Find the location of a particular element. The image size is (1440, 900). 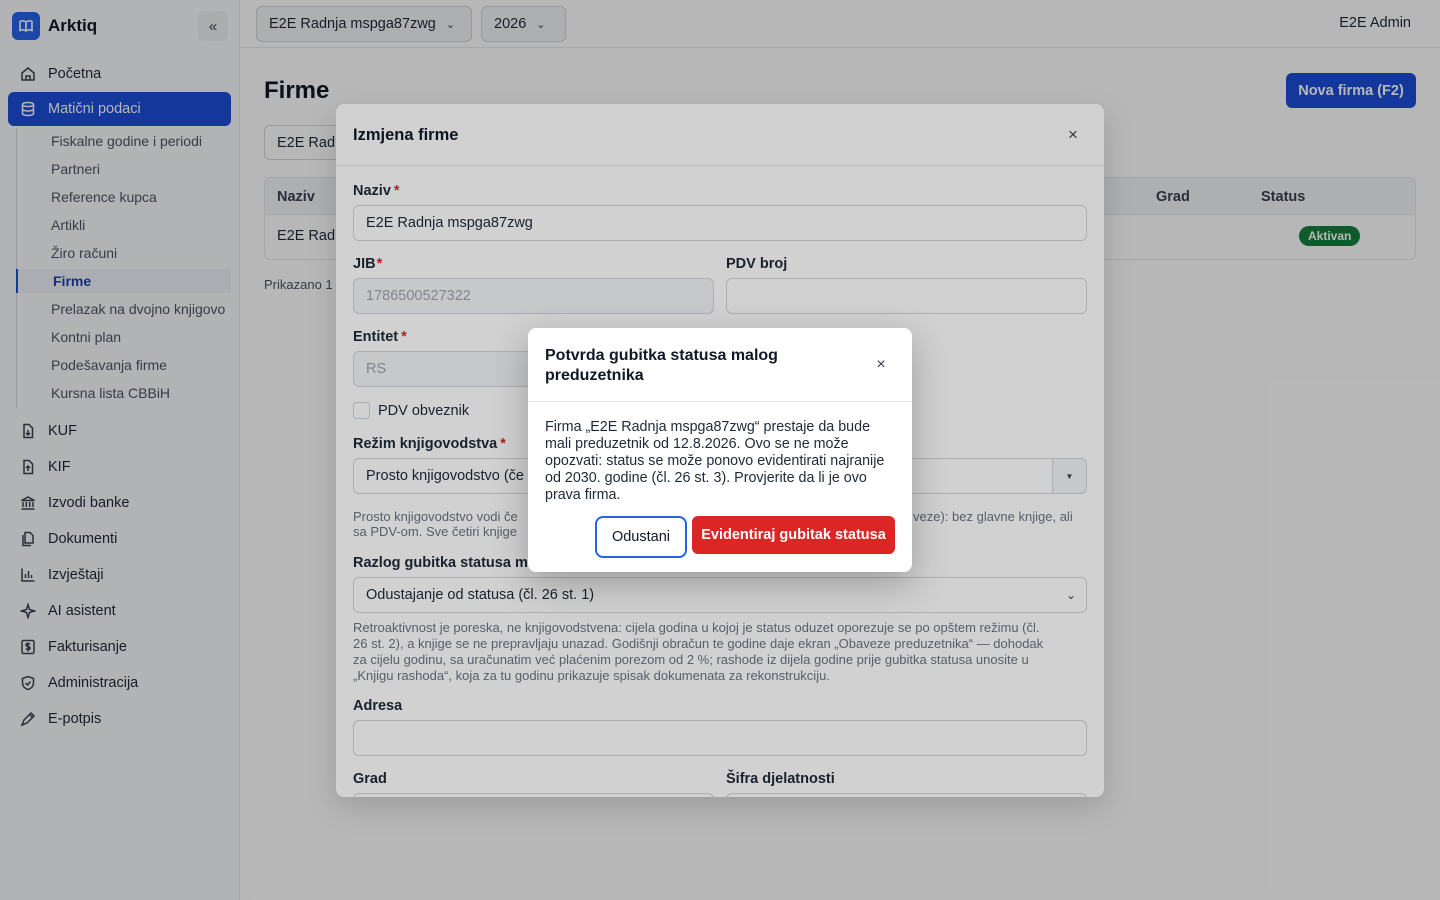

confirm-status-loss-button: Evidentiraj gubitak statusa is located at coordinates (793, 535).